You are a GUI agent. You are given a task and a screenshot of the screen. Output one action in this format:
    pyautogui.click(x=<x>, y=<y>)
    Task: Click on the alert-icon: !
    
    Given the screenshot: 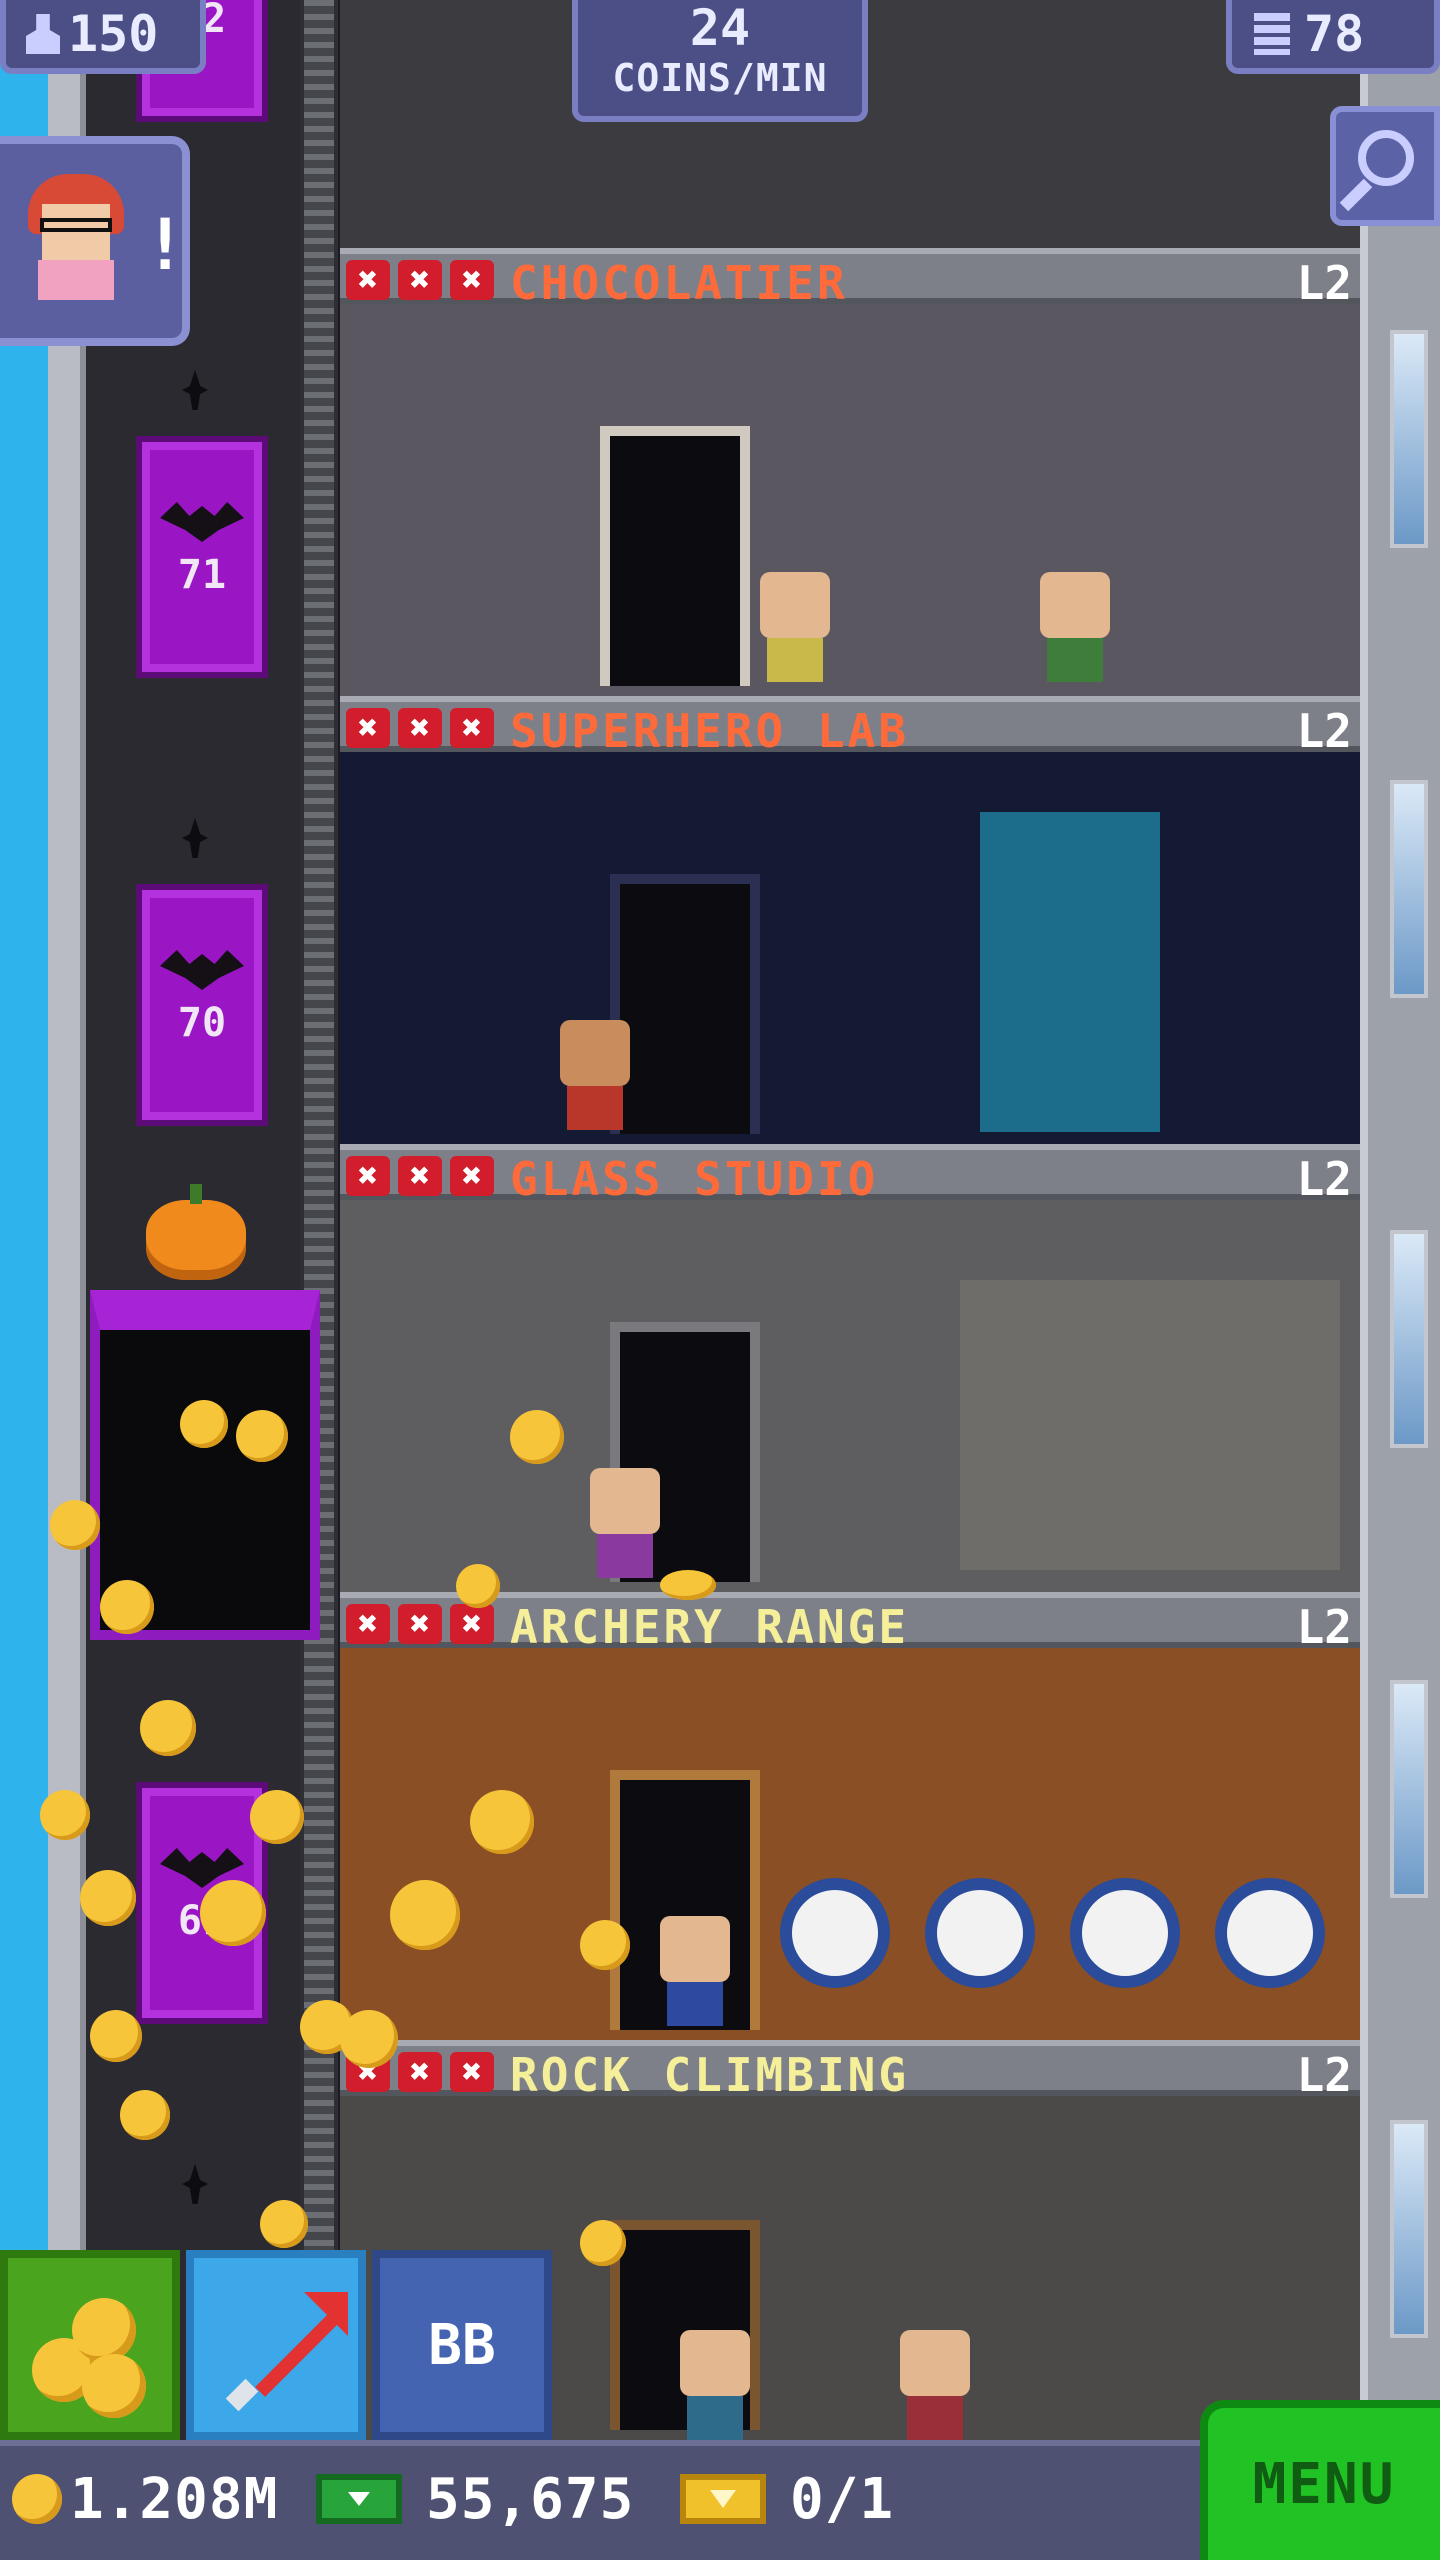 What is the action you would take?
    pyautogui.click(x=165, y=245)
    